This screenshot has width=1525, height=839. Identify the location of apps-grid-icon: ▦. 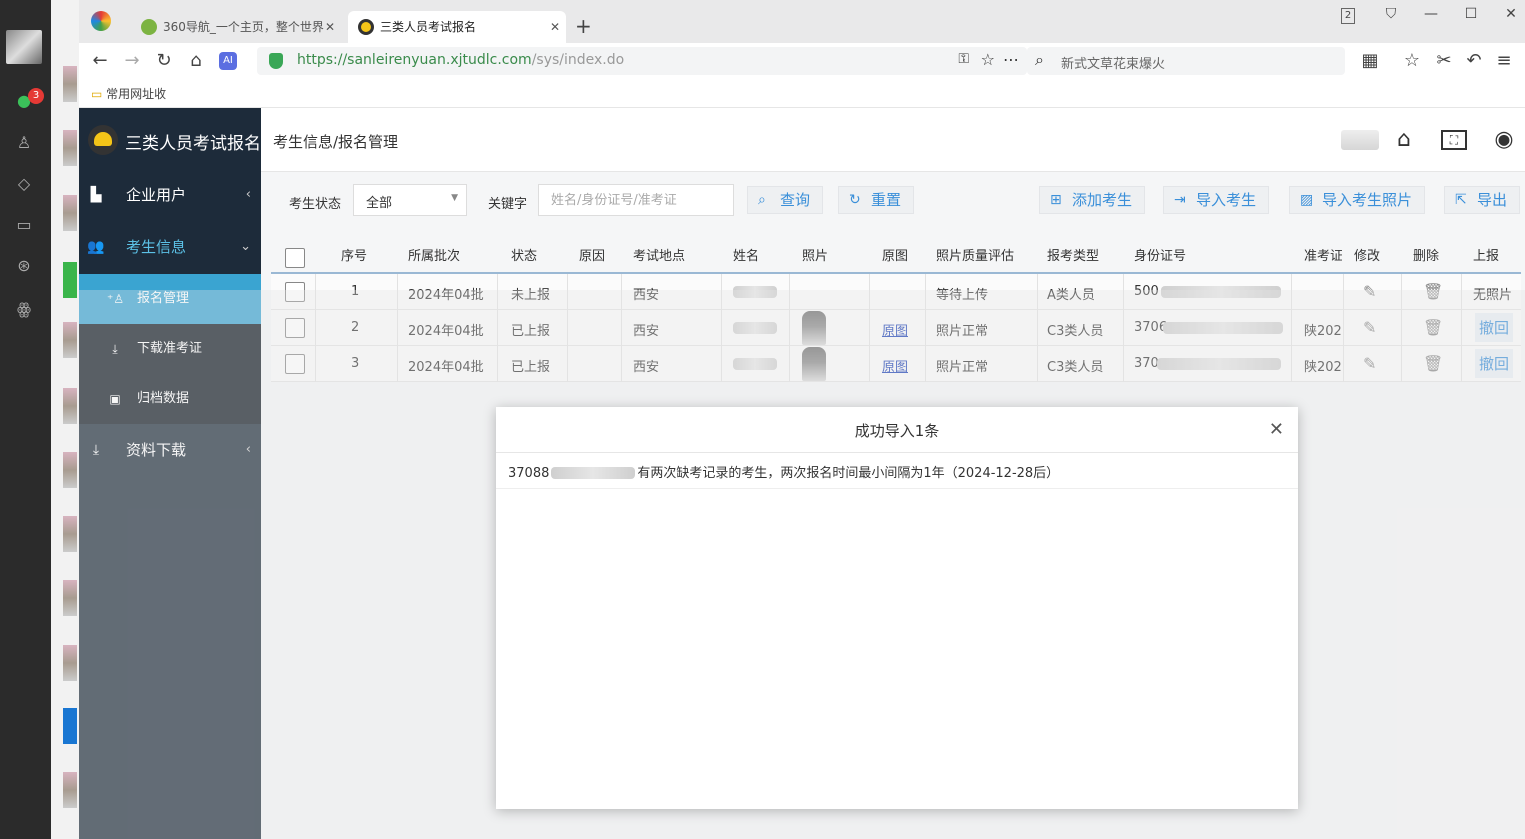
(1370, 61).